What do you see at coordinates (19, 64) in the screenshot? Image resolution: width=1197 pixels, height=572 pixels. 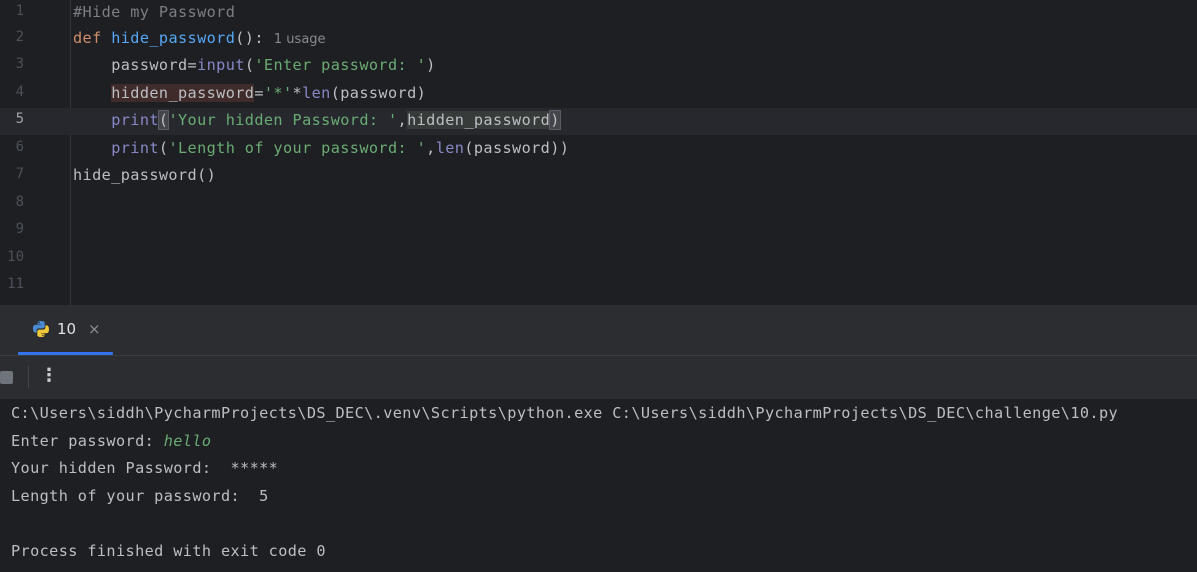 I see `line-number: 3` at bounding box center [19, 64].